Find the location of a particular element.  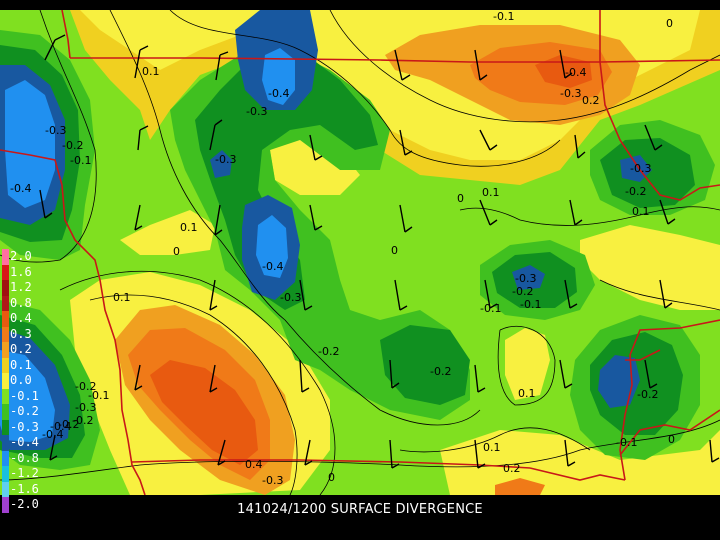

legend-label: -0.8 is located at coordinates (24, 457).